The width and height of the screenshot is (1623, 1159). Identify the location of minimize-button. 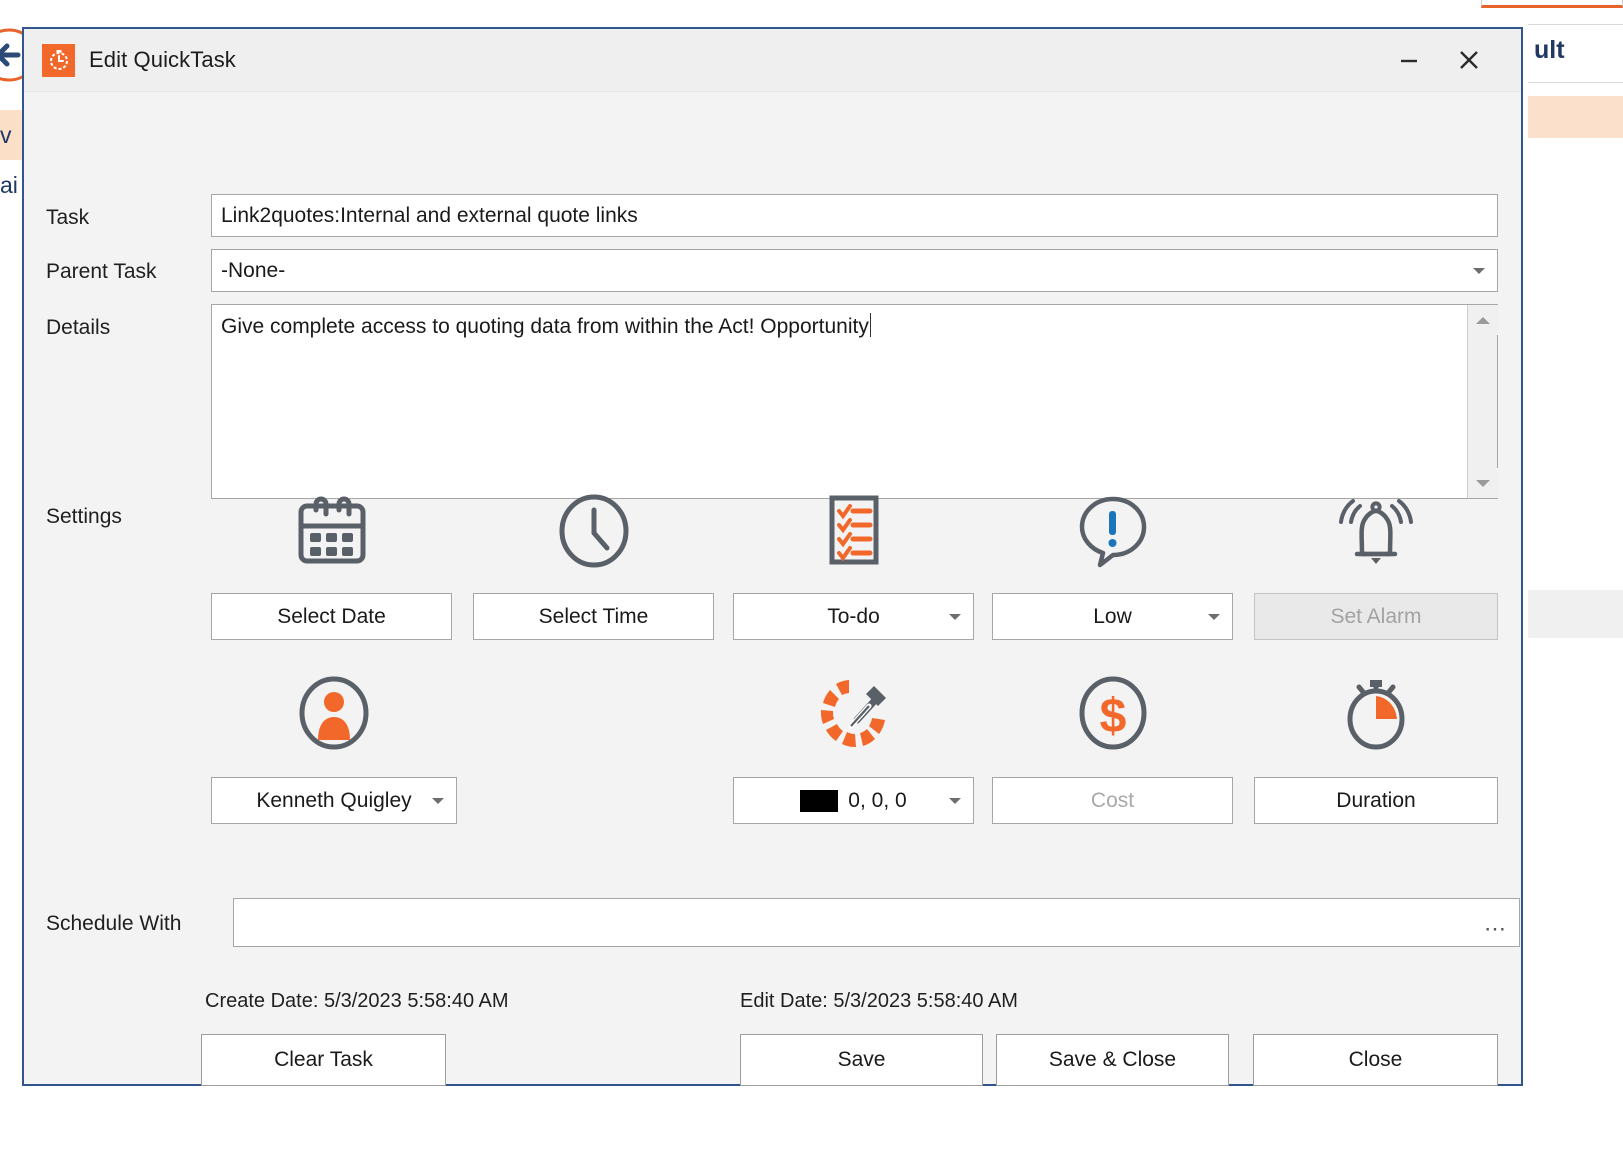
(1409, 60).